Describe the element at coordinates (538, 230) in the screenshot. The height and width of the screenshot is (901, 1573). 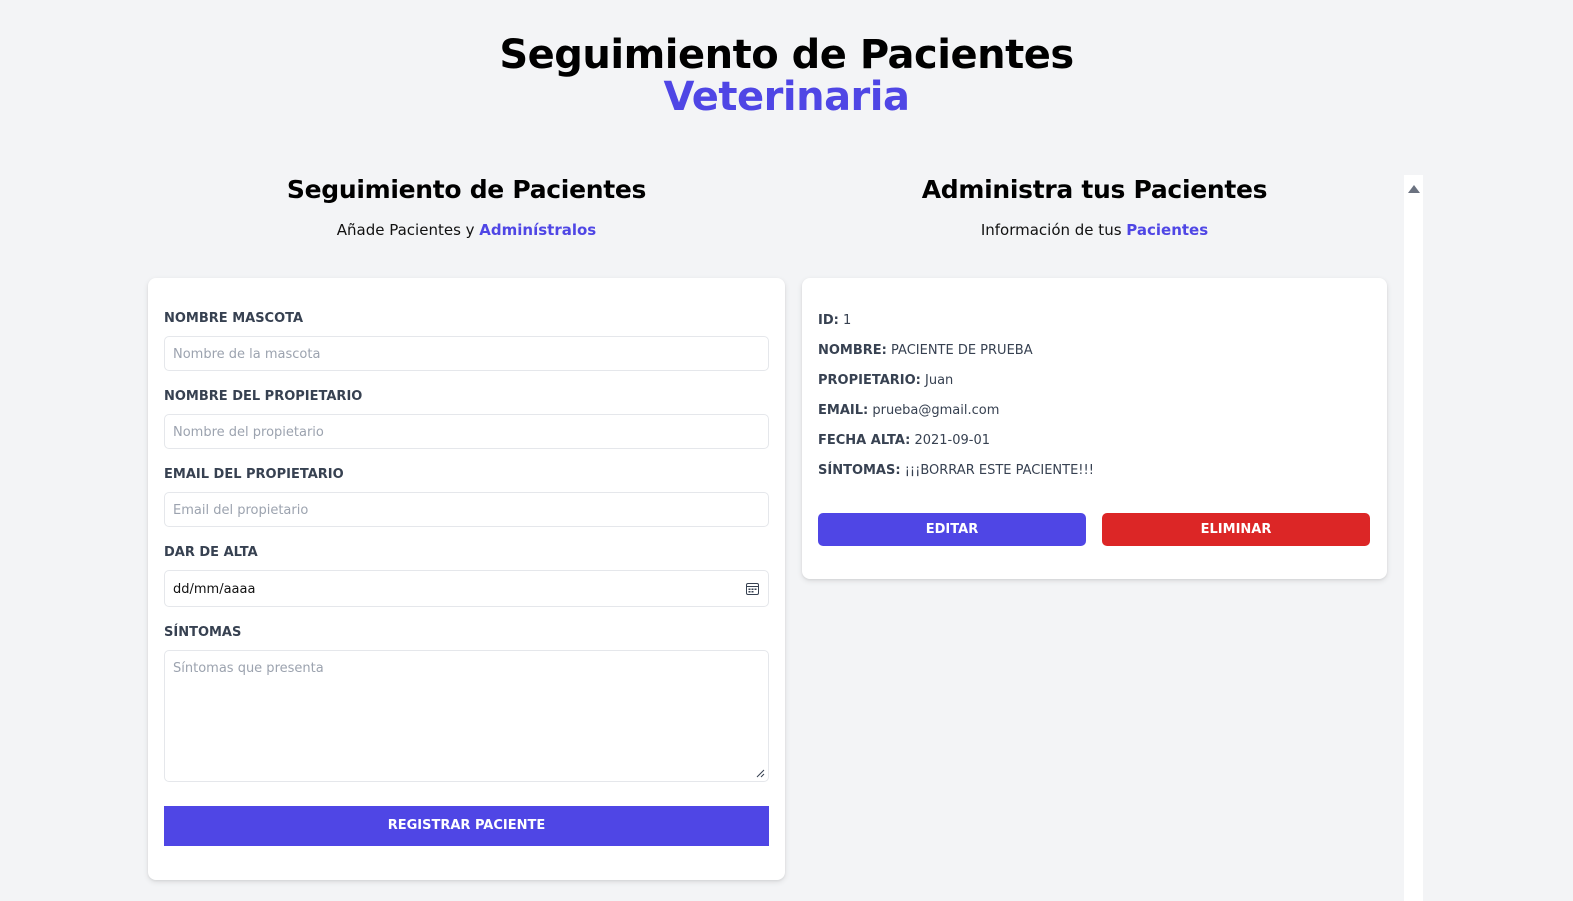
I see `form-subtitle-highlight: Adminístralos` at that location.